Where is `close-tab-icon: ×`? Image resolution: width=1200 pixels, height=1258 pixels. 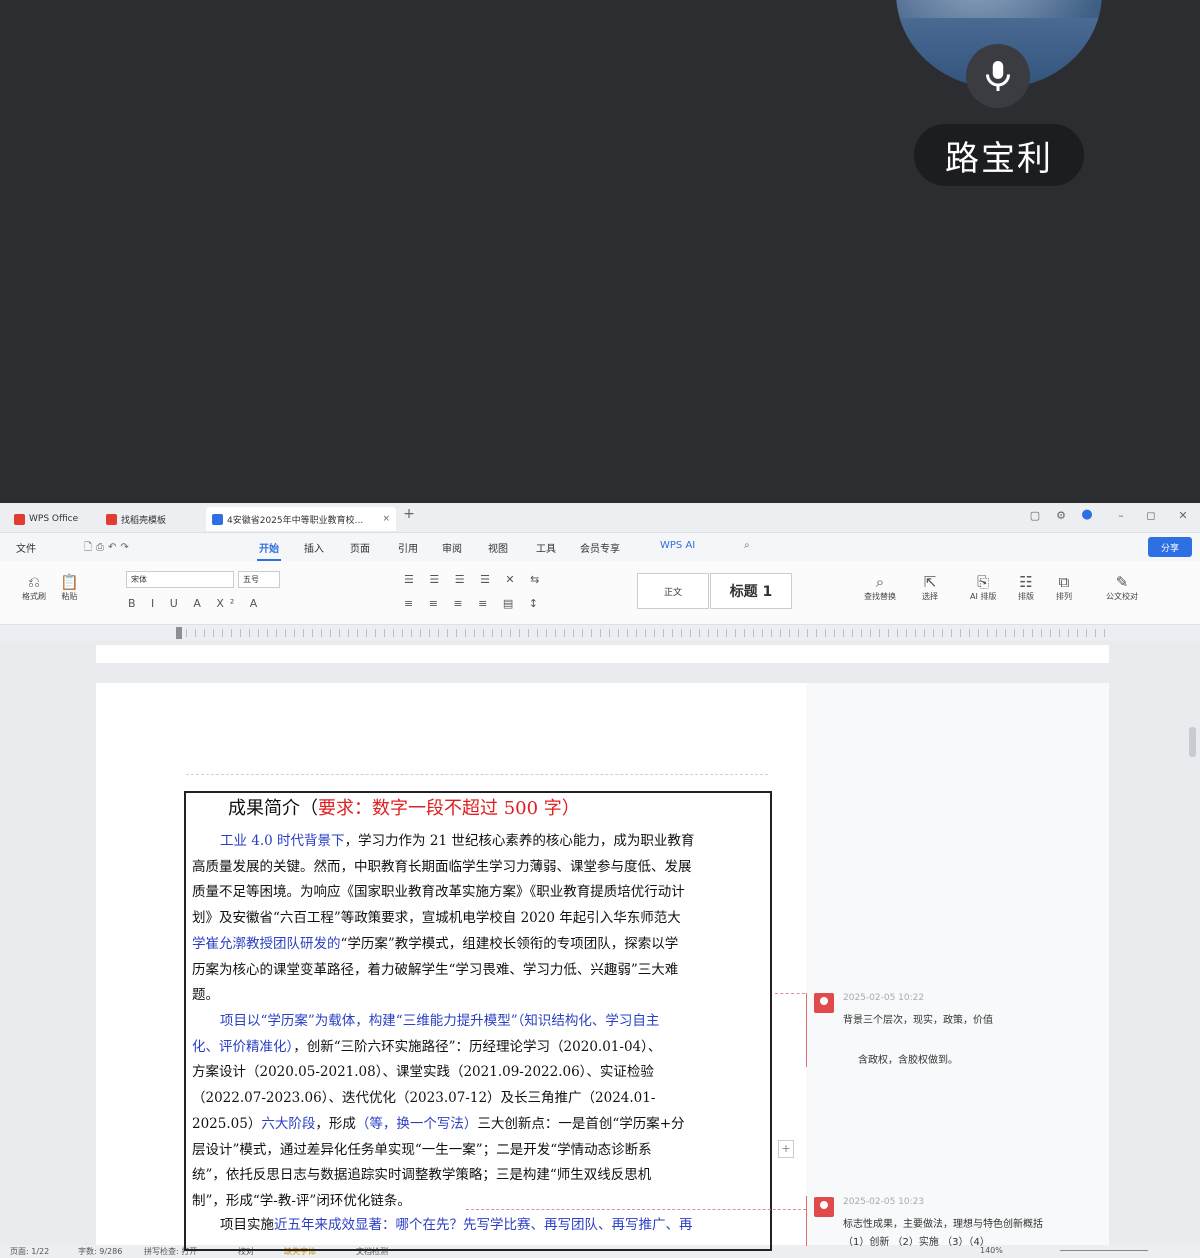 close-tab-icon: × is located at coordinates (386, 519).